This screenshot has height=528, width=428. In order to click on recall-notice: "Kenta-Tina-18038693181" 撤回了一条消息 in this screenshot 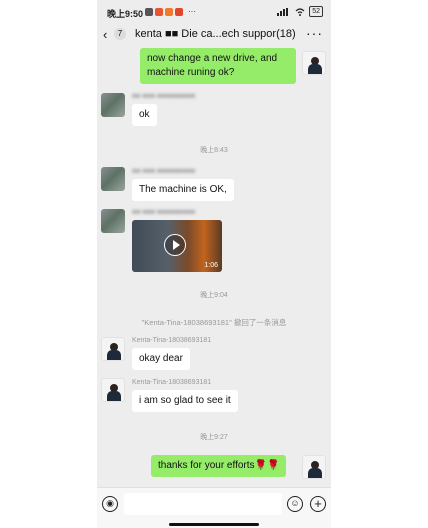, I will do `click(214, 322)`.